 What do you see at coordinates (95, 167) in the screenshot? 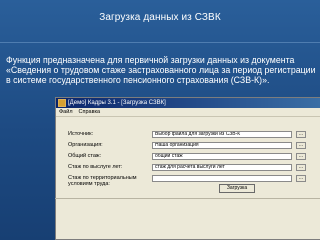
I see `seniority-label: Стаж по выслуге лет:` at bounding box center [95, 167].